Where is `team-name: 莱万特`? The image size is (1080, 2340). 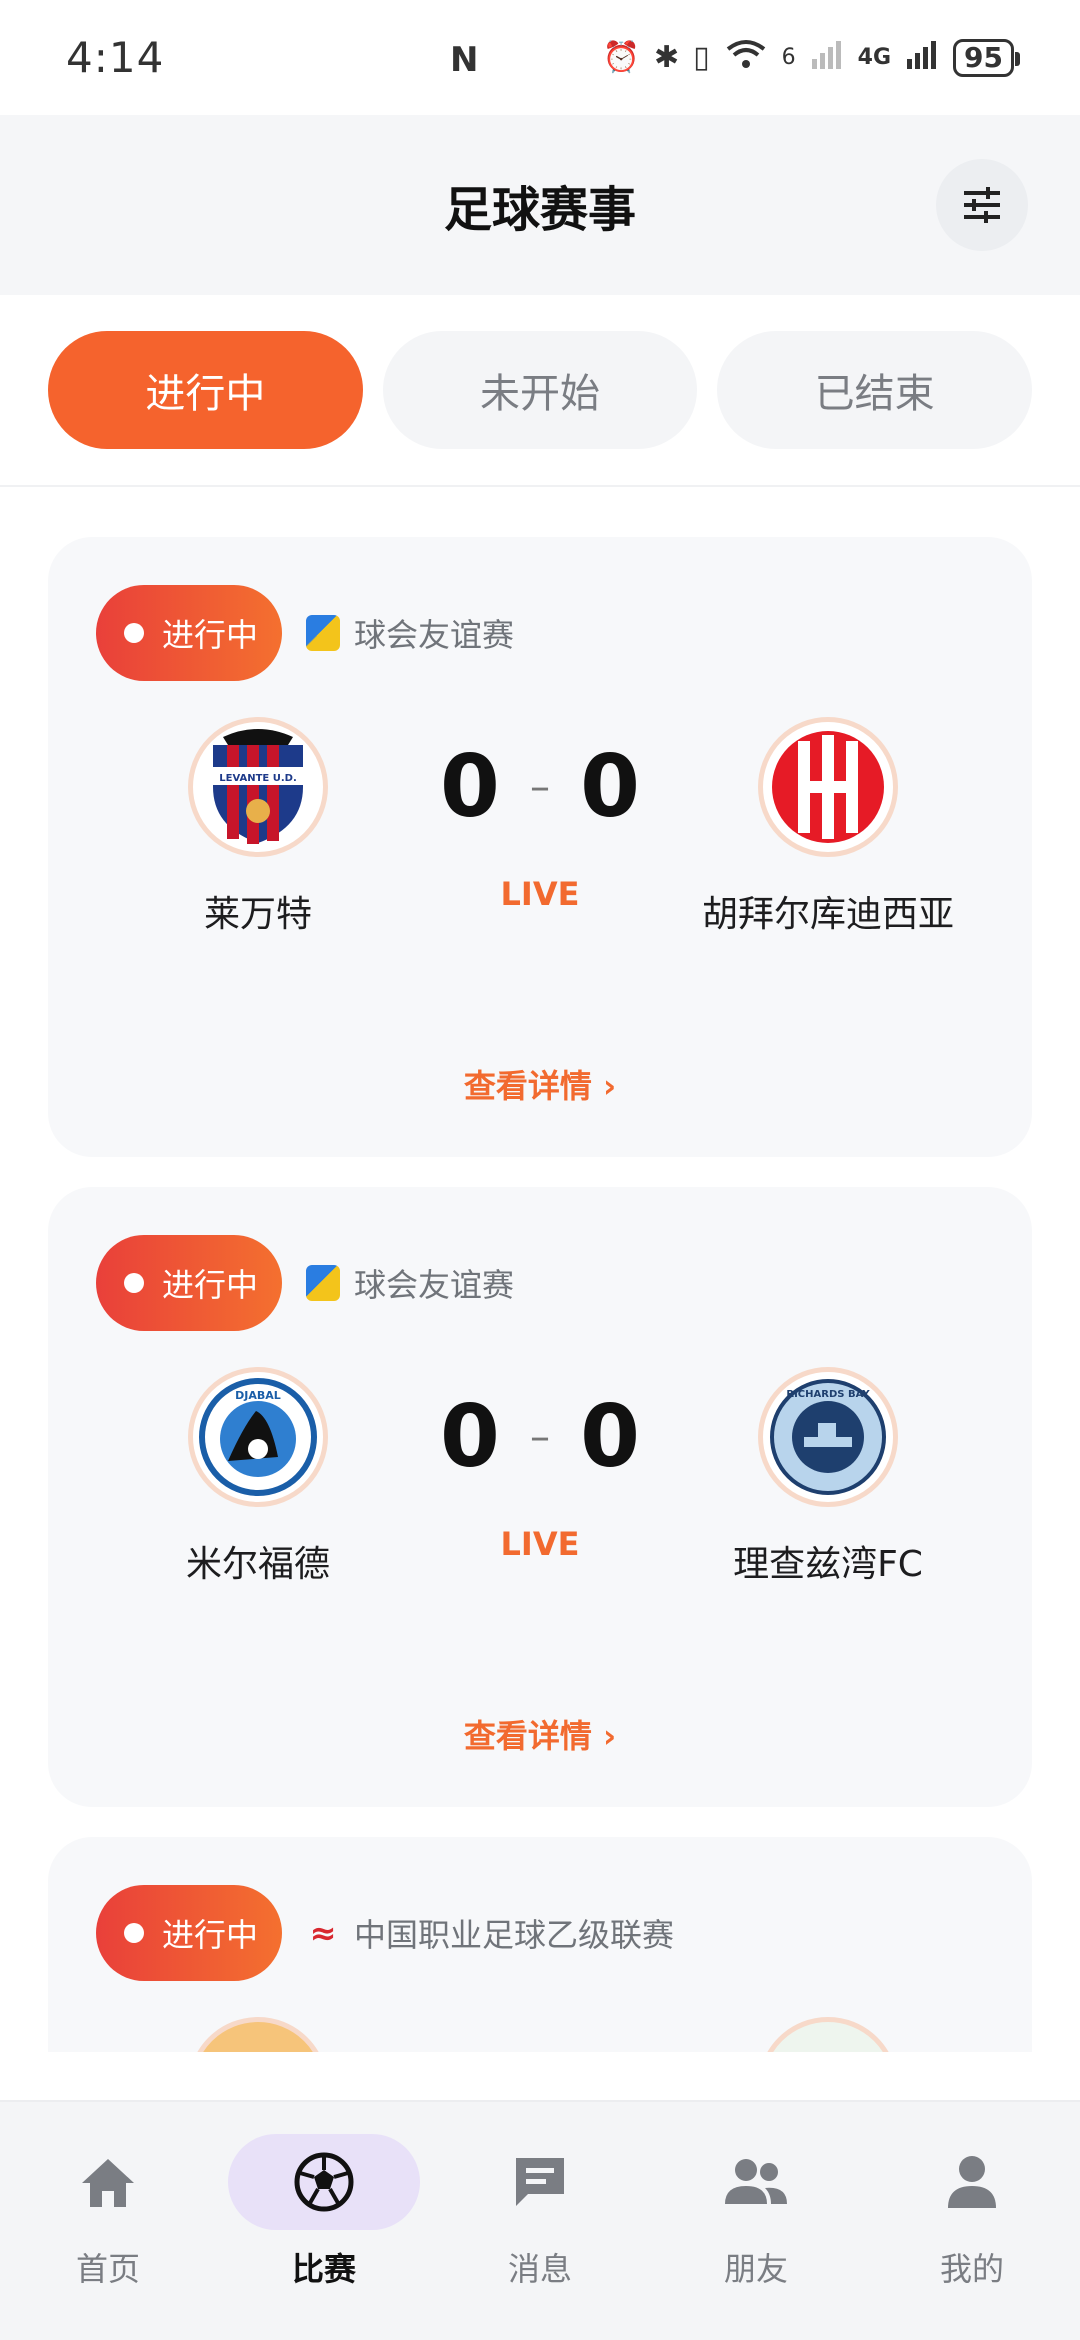
team-name: 莱万特 is located at coordinates (257, 914).